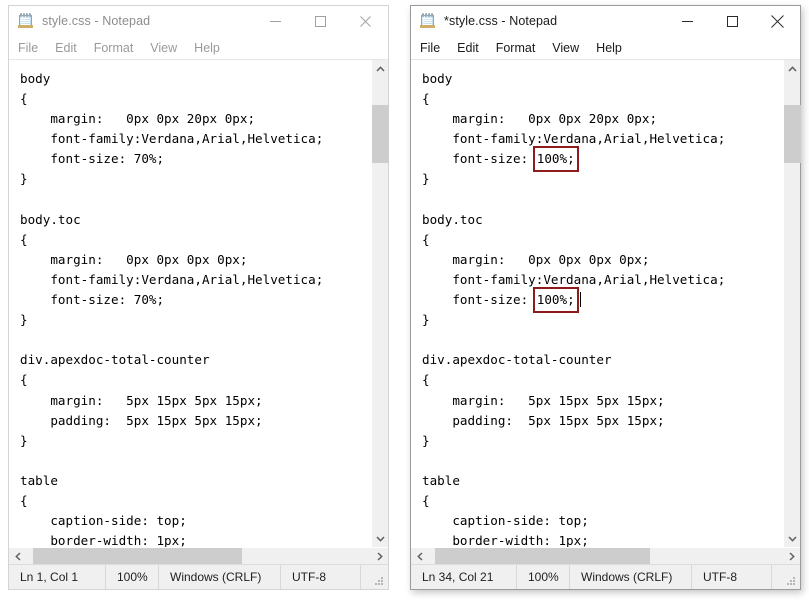 The width and height of the screenshot is (809, 602). I want to click on status-bar-left: Ln 1, Col 1 100% Windows (CRLF) UTF-8, so click(198, 576).